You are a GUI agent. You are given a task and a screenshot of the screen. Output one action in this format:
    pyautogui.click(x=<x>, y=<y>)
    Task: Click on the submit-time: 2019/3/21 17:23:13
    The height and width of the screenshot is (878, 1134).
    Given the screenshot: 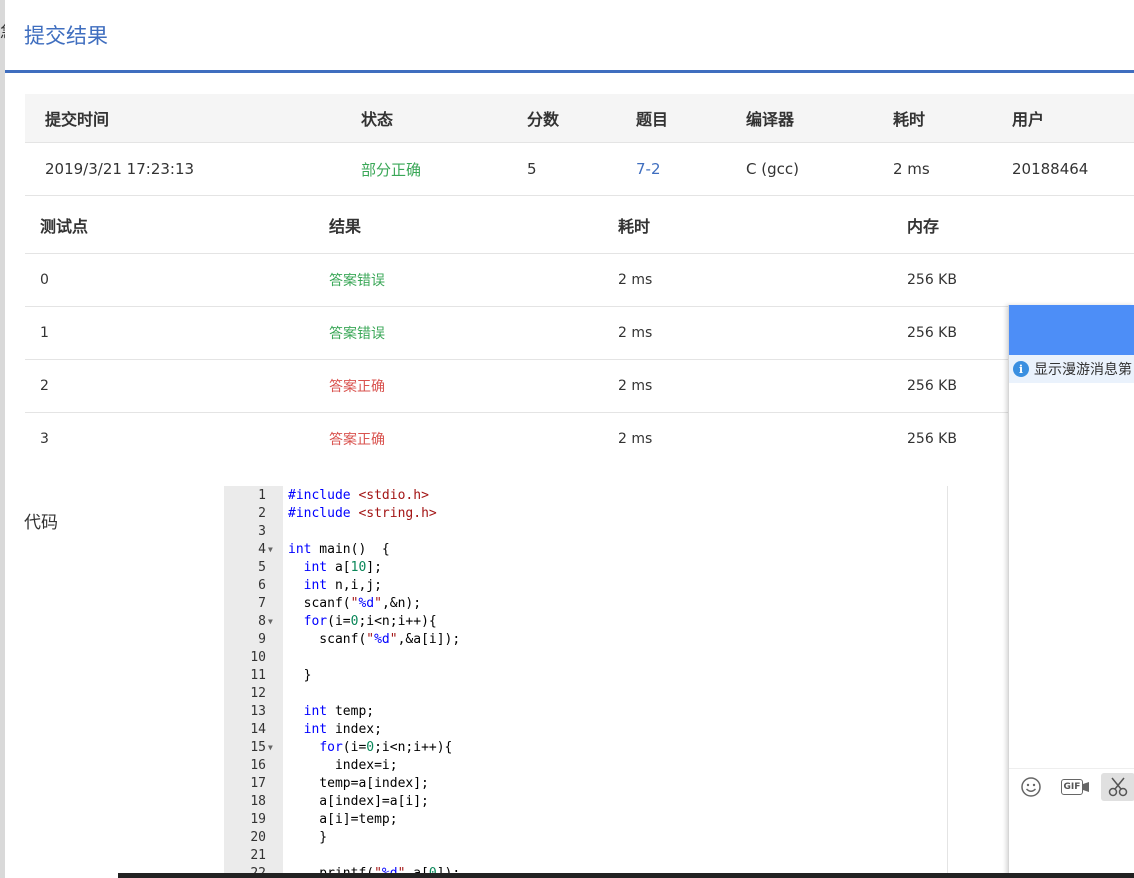 What is the action you would take?
    pyautogui.click(x=120, y=169)
    